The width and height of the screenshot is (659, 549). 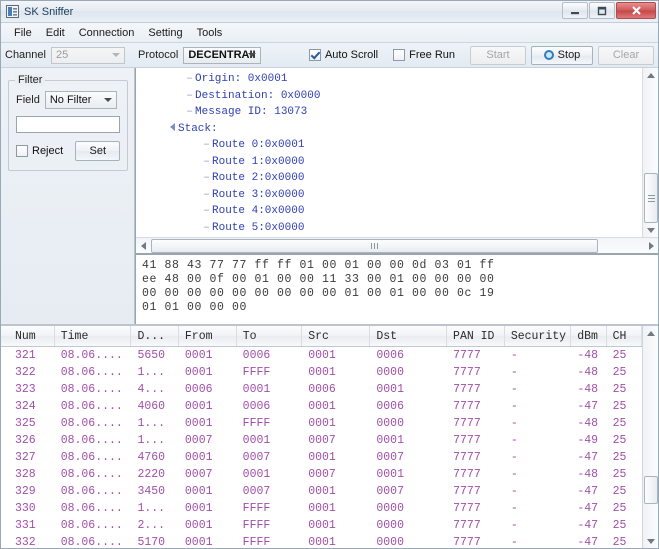 What do you see at coordinates (252, 55) in the screenshot?
I see `chevron-down-icon` at bounding box center [252, 55].